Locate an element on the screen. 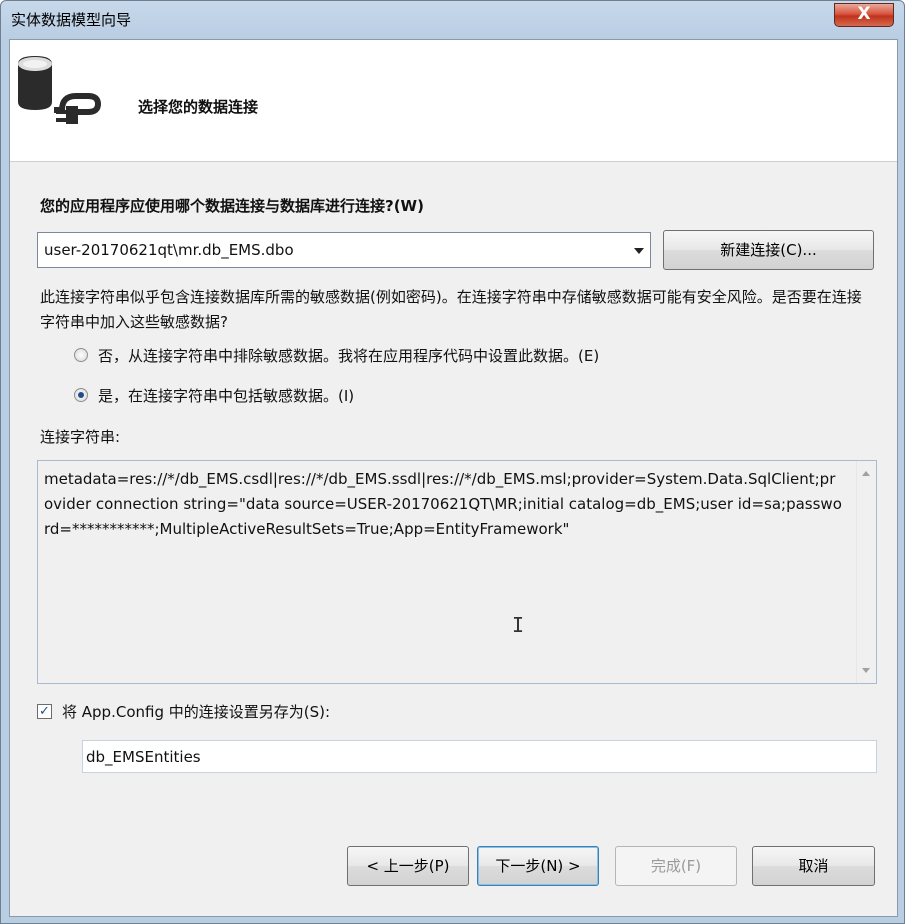  entity-name-input: db_EMSEntities is located at coordinates (479, 756).